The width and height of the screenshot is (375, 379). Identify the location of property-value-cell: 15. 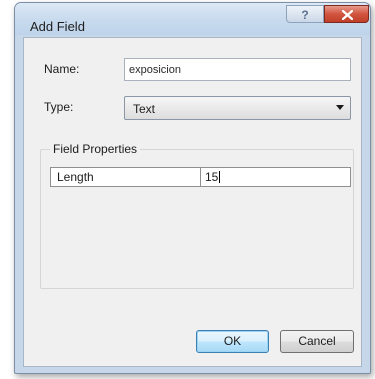
(275, 177).